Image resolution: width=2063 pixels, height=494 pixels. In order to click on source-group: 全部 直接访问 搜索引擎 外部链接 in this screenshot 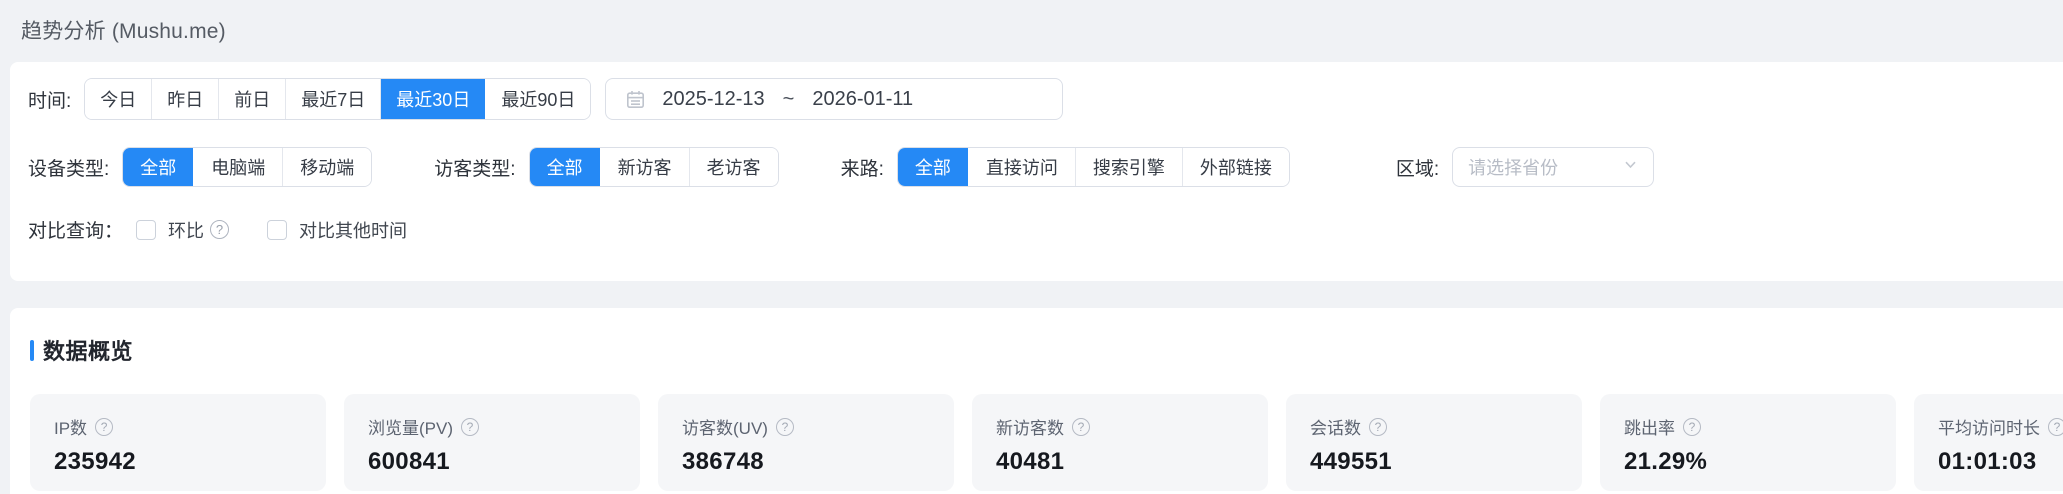, I will do `click(1093, 167)`.